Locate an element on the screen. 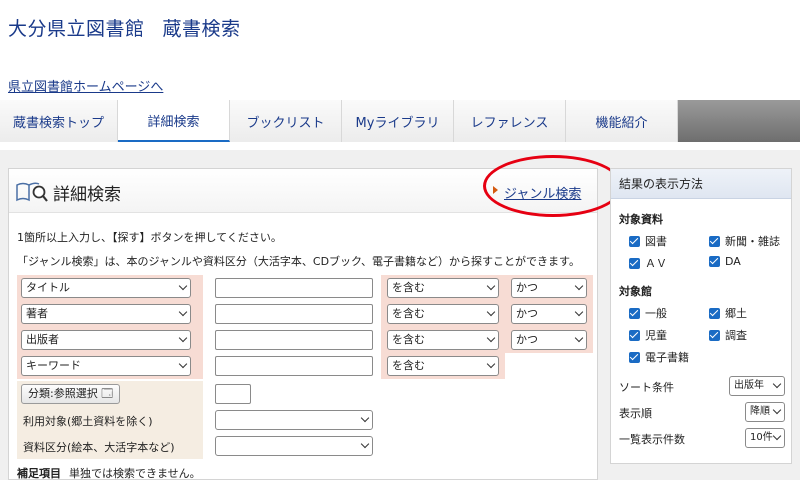  checkbox-local: 郷土 is located at coordinates (728, 313).